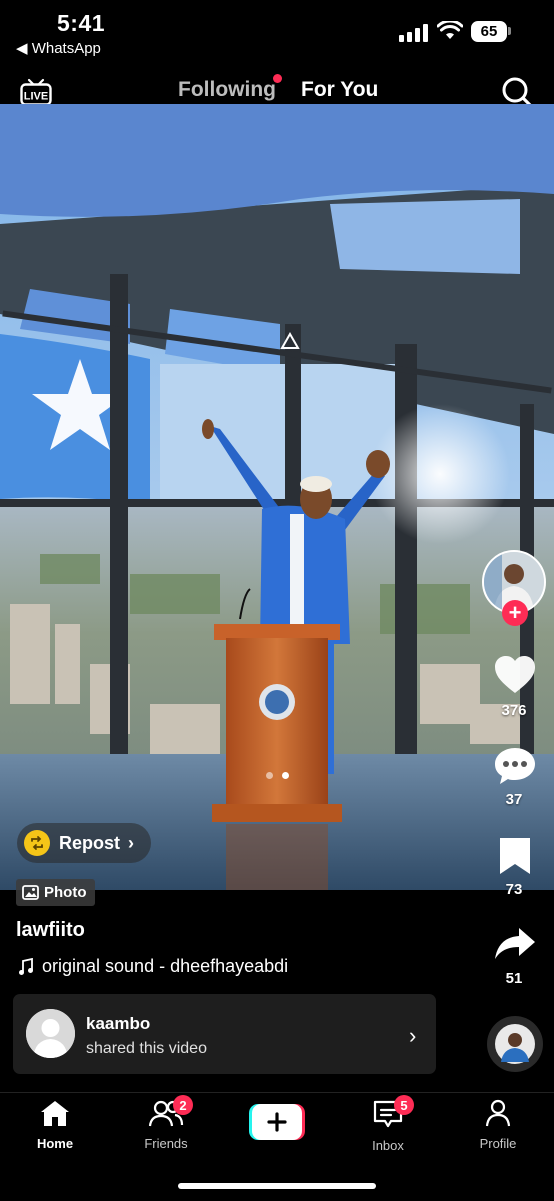  I want to click on live-tv-icon: LIVE, so click(36, 92).